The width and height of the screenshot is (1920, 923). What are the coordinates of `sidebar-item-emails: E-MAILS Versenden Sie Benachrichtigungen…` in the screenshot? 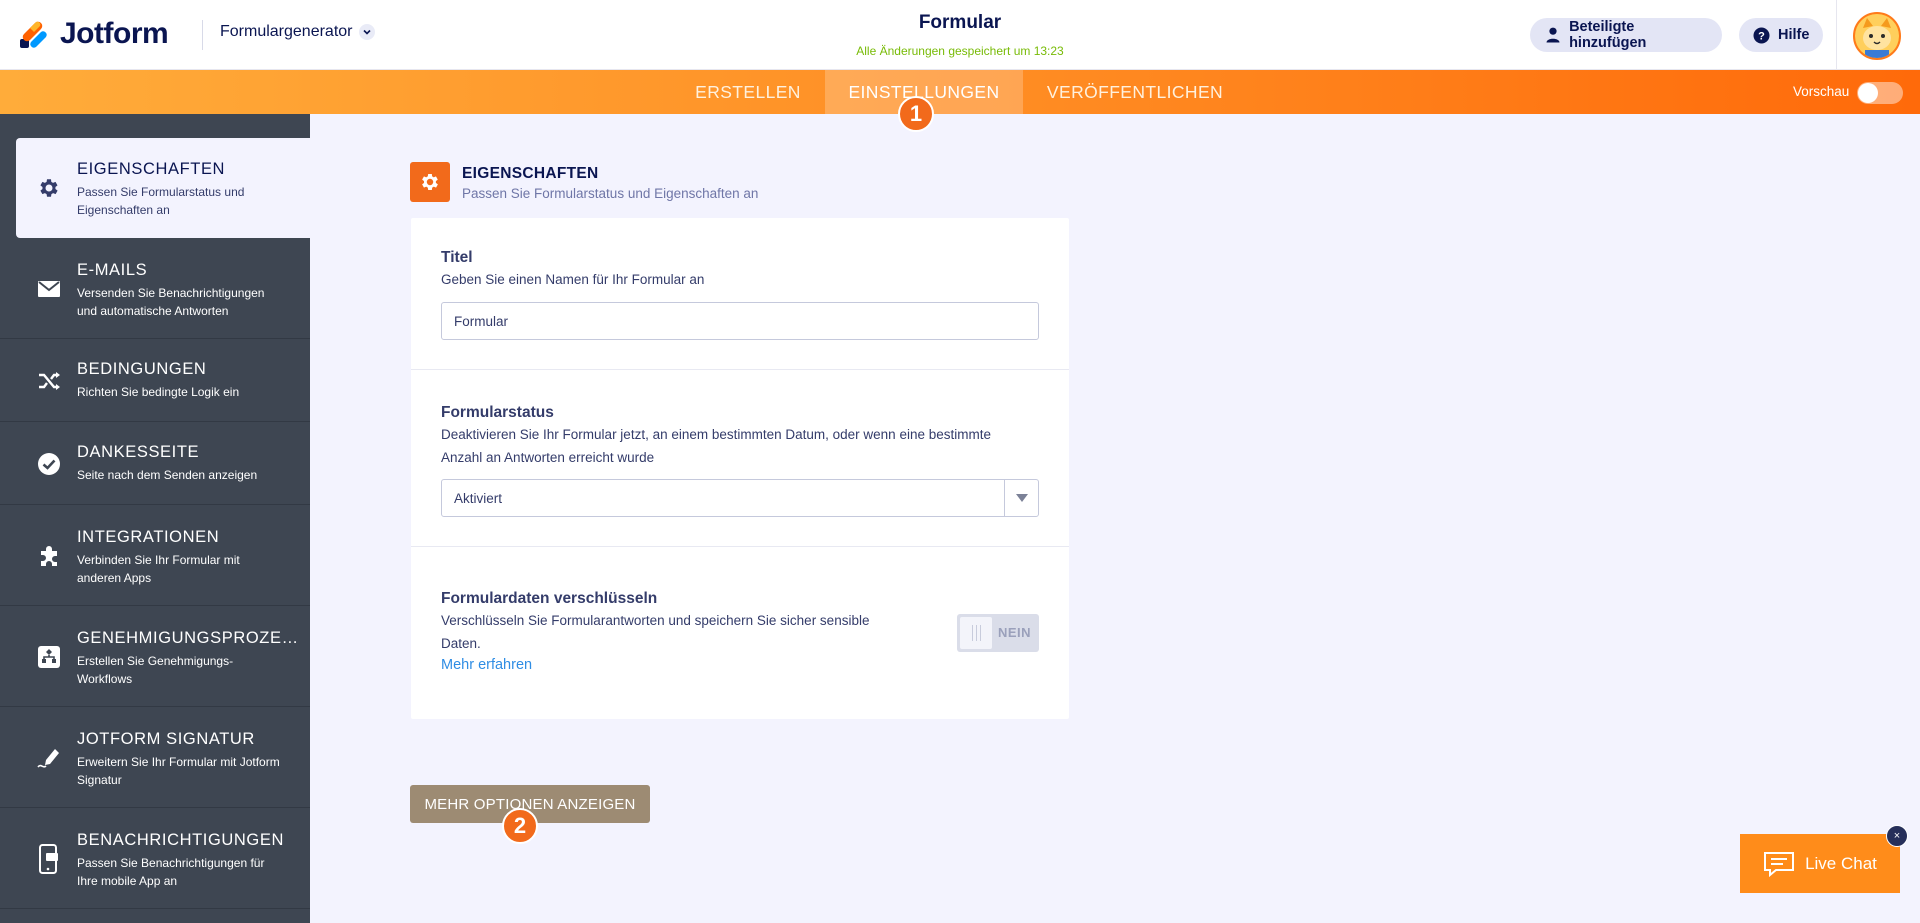 It's located at (155, 289).